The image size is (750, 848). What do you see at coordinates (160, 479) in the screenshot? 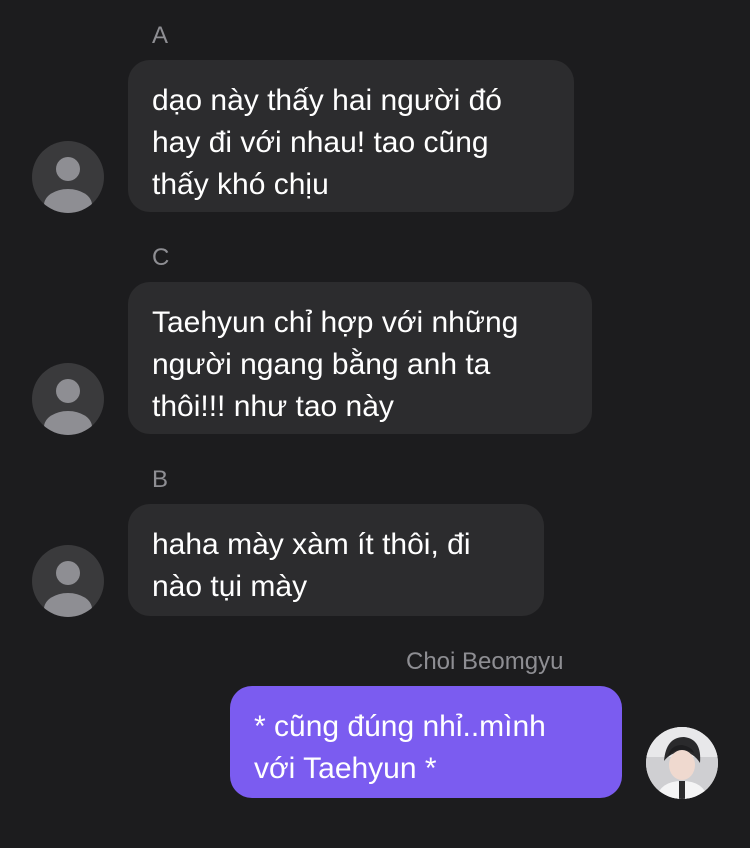
I see `sender-name-b: B` at bounding box center [160, 479].